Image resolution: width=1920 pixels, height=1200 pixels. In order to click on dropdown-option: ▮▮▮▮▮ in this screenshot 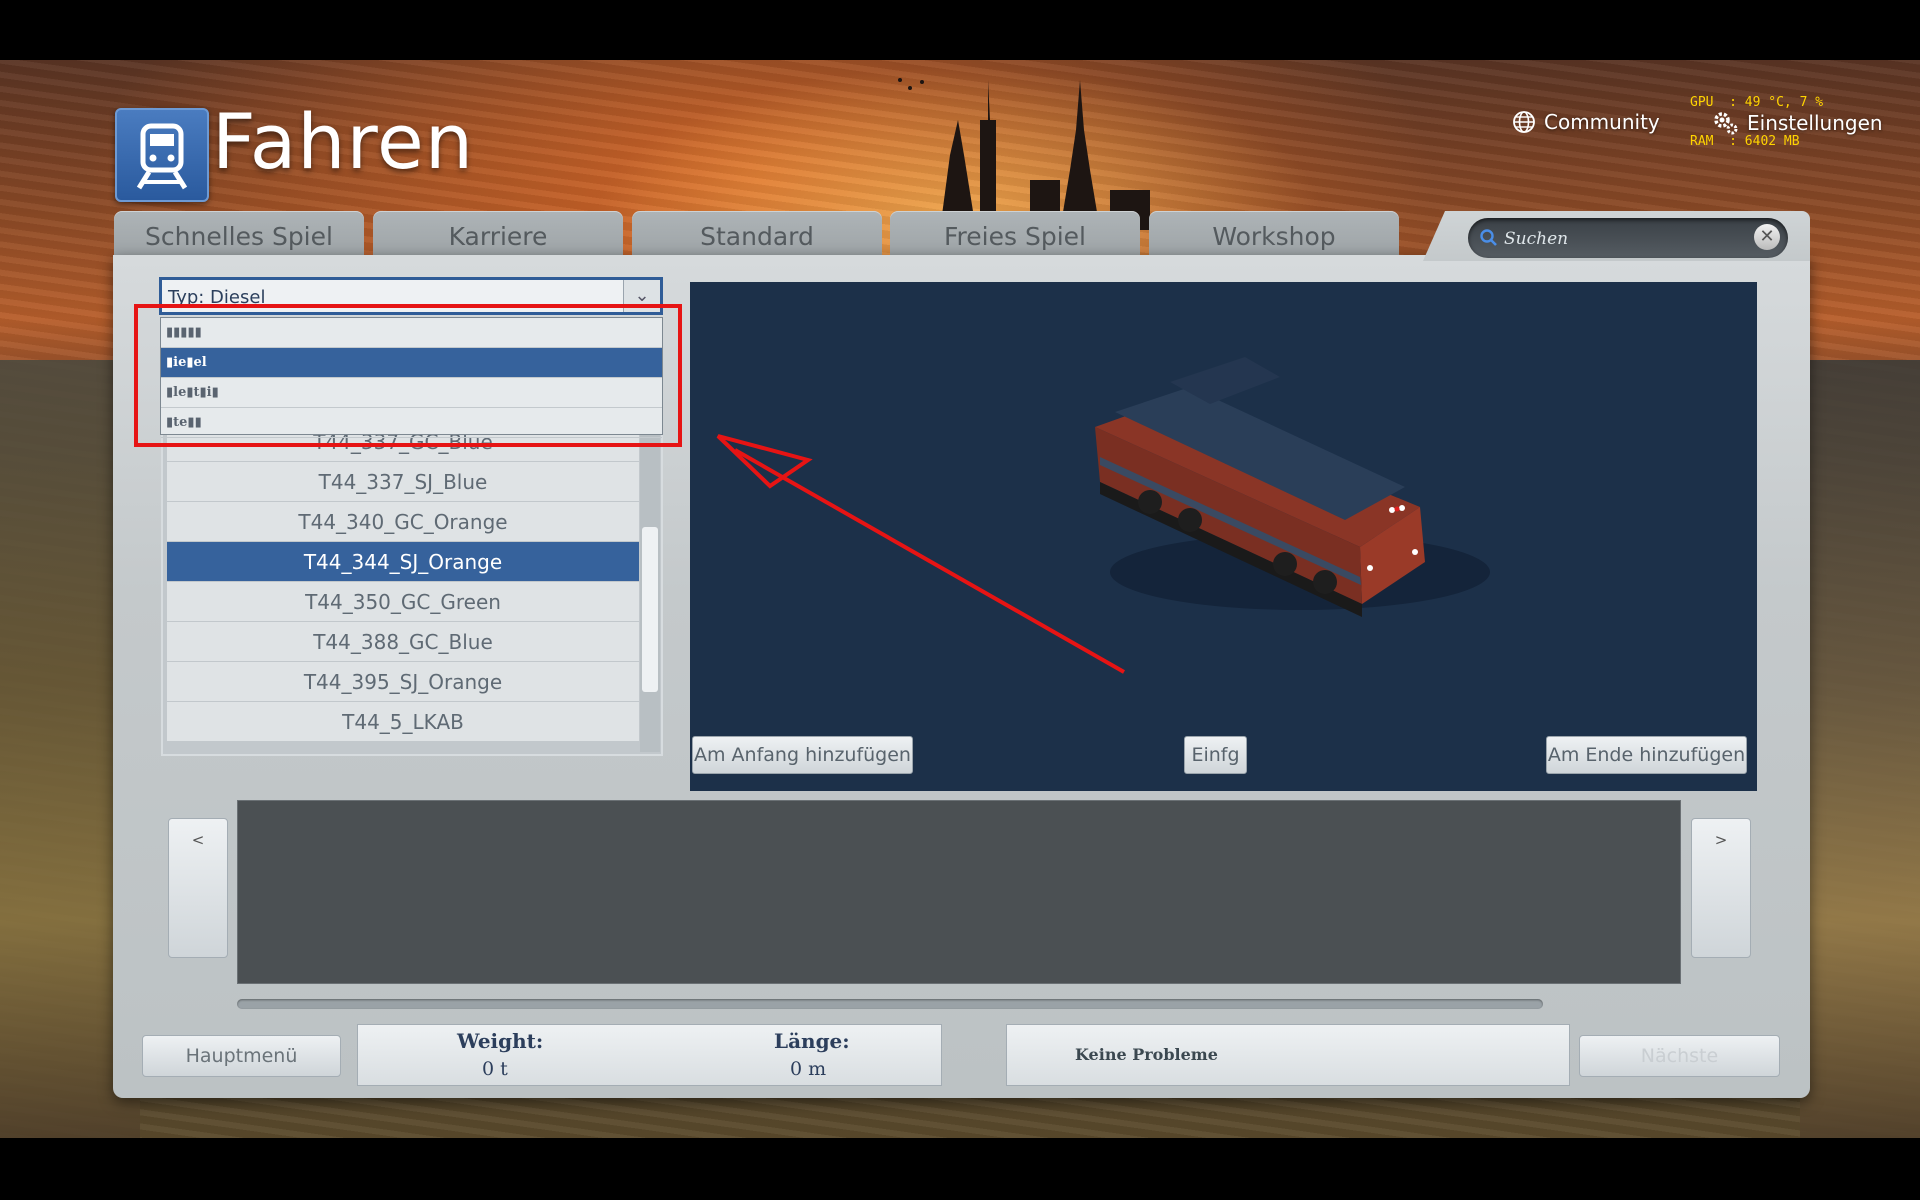, I will do `click(411, 333)`.